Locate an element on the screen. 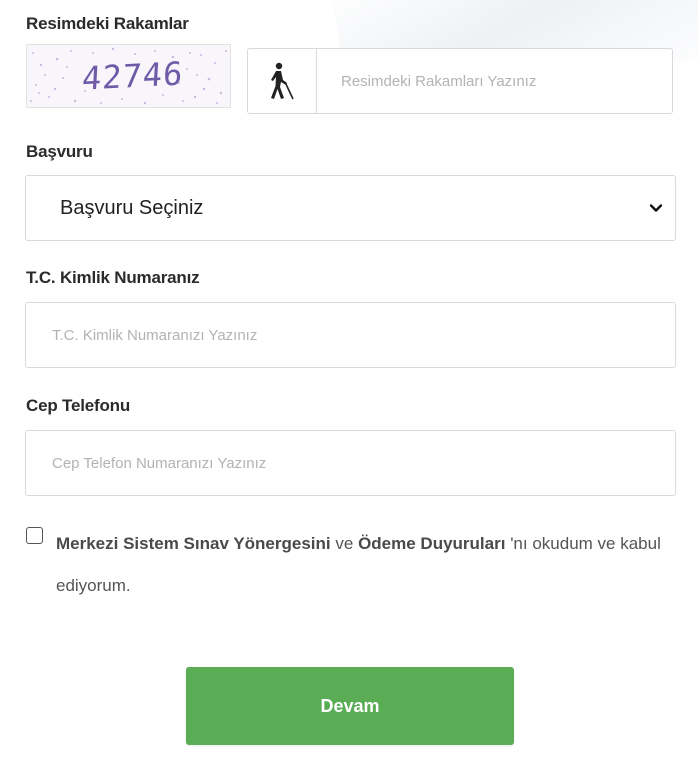 Image resolution: width=698 pixels, height=768 pixels. phone-field is located at coordinates (350, 463).